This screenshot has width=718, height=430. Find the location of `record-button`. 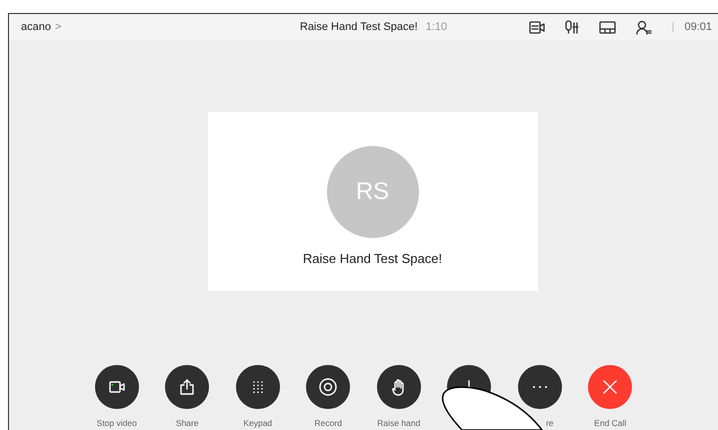

record-button is located at coordinates (328, 387).